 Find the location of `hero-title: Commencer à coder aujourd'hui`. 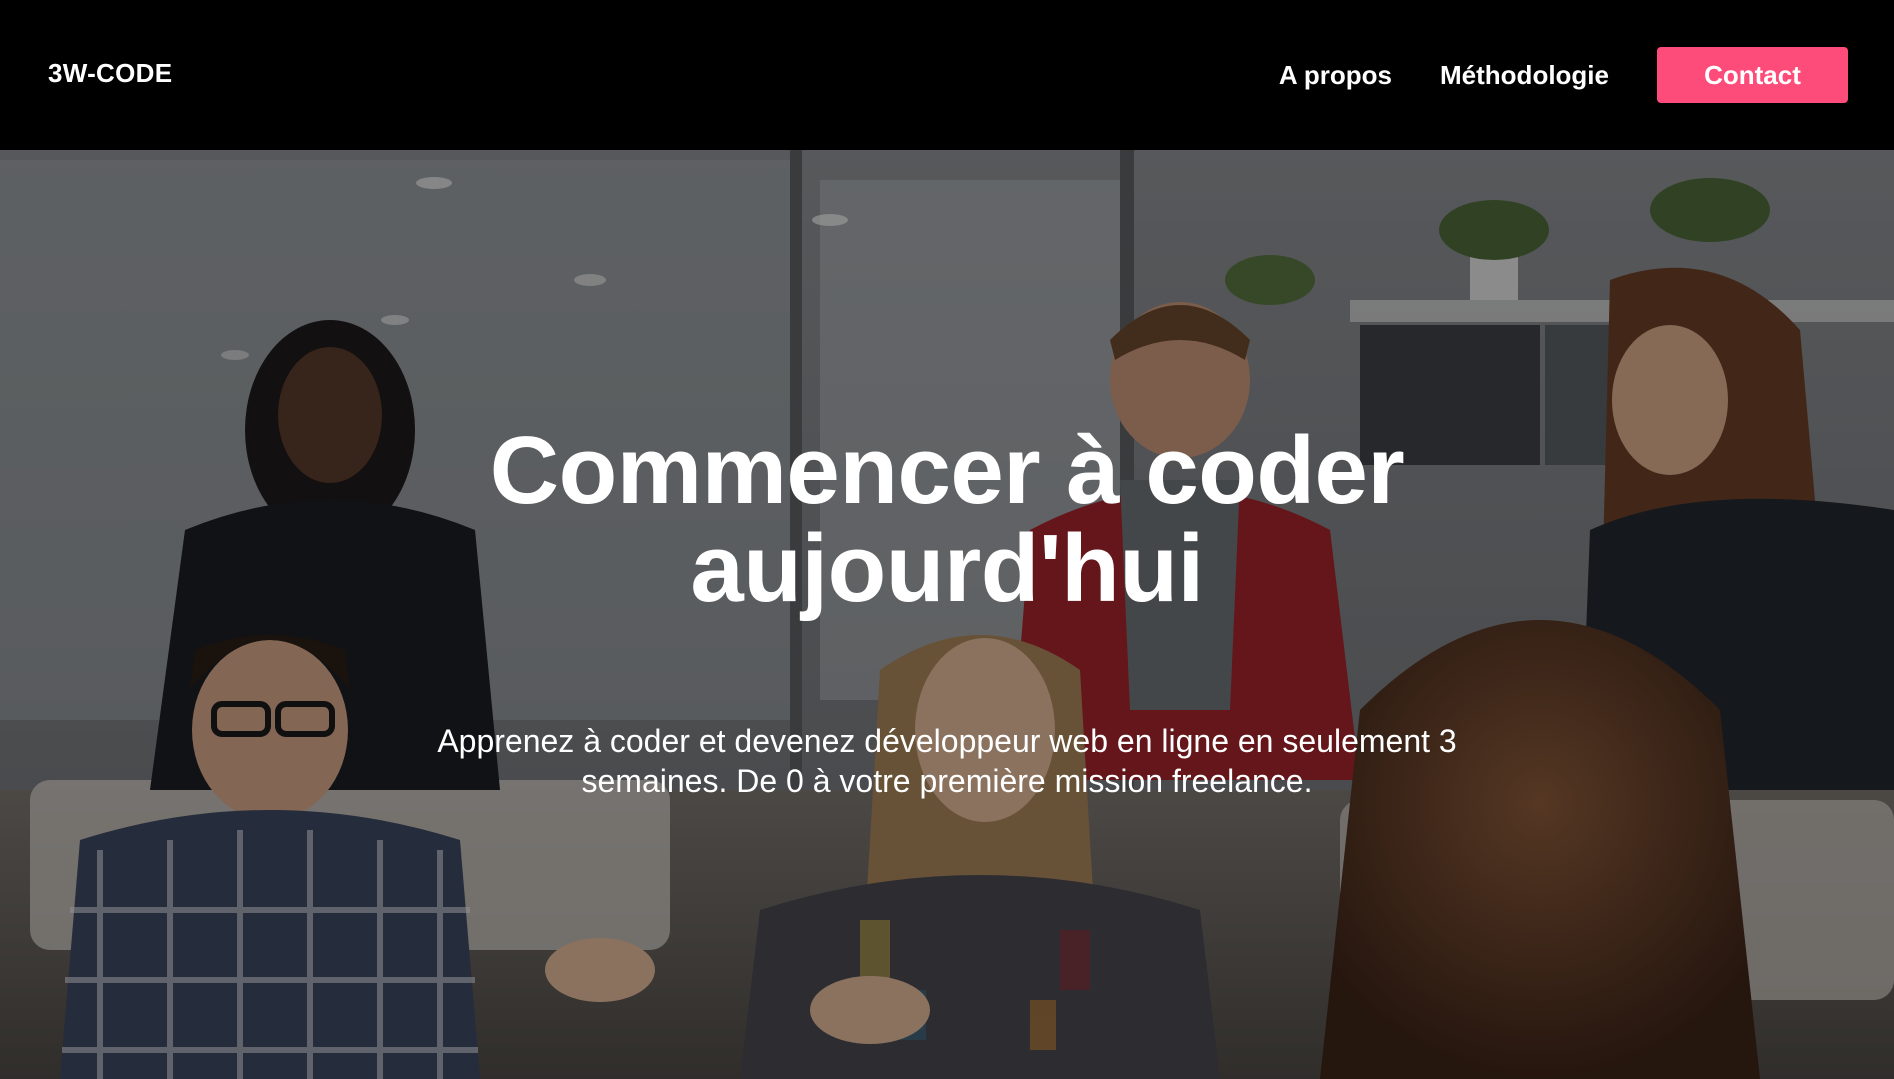

hero-title: Commencer à coder aujourd'hui is located at coordinates (947, 519).